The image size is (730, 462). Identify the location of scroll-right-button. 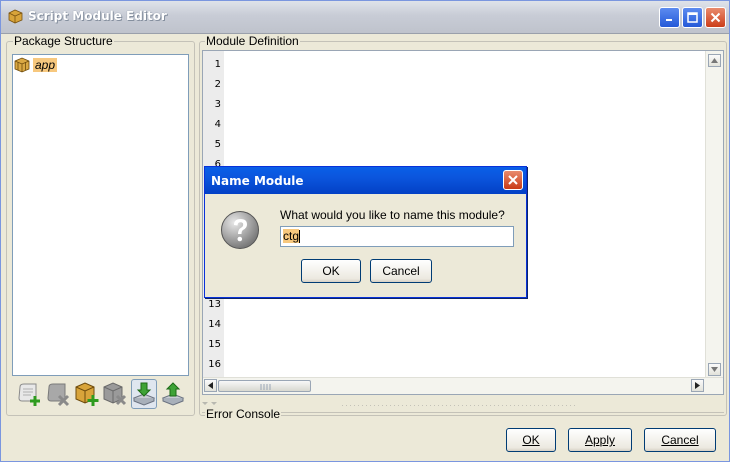
(697, 385).